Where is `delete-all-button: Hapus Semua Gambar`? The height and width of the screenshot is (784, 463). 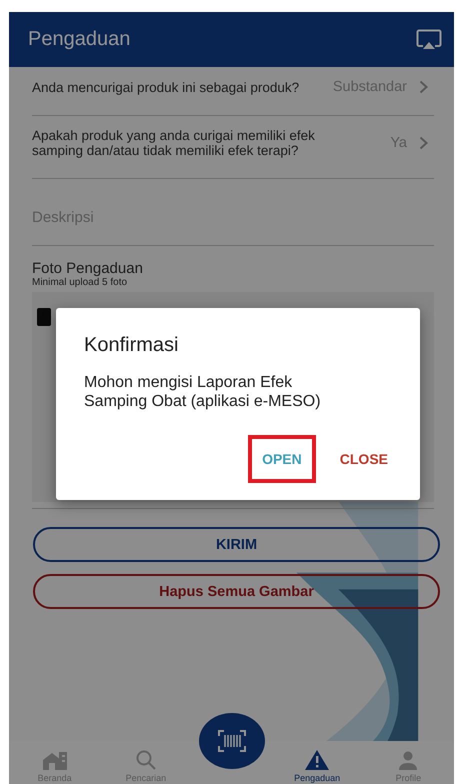 delete-all-button: Hapus Semua Gambar is located at coordinates (236, 591).